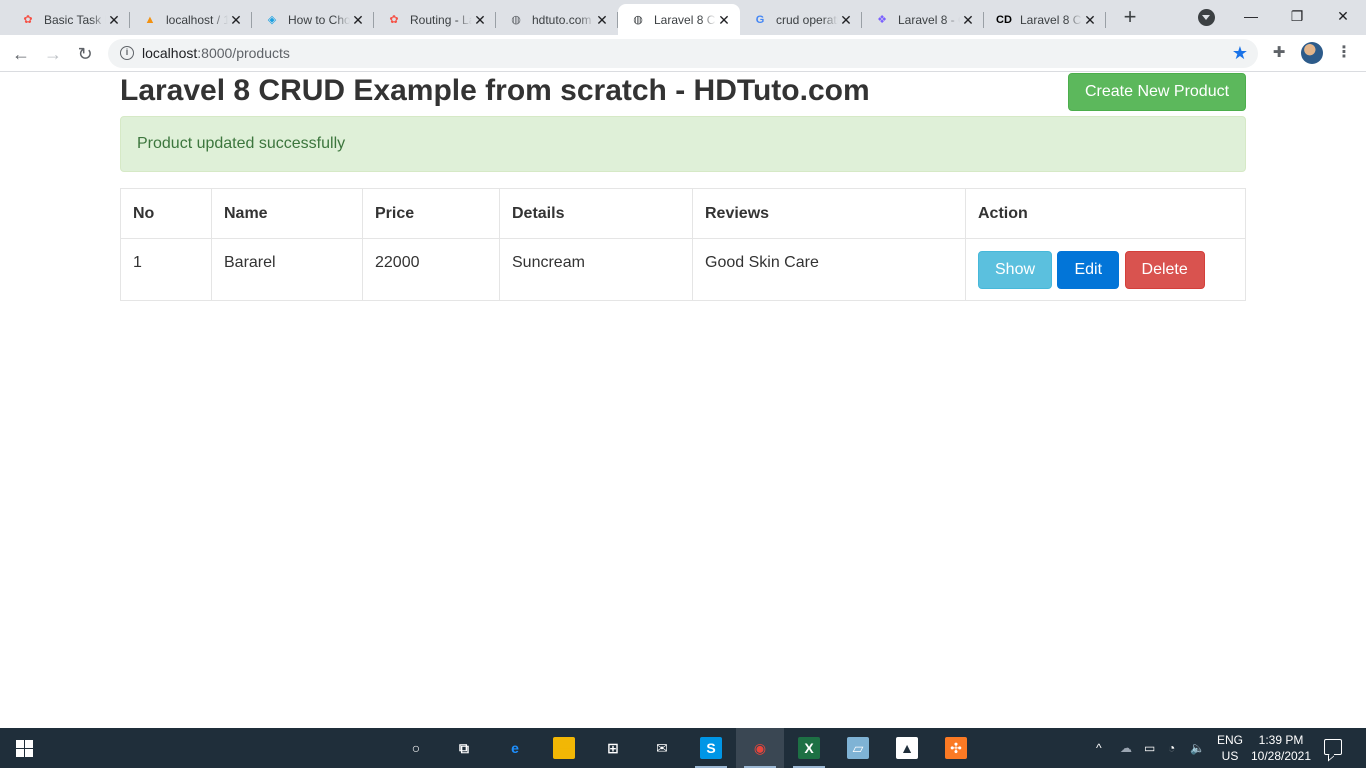 This screenshot has width=1366, height=768. I want to click on cell-reviews: Good Skin Care, so click(829, 269).